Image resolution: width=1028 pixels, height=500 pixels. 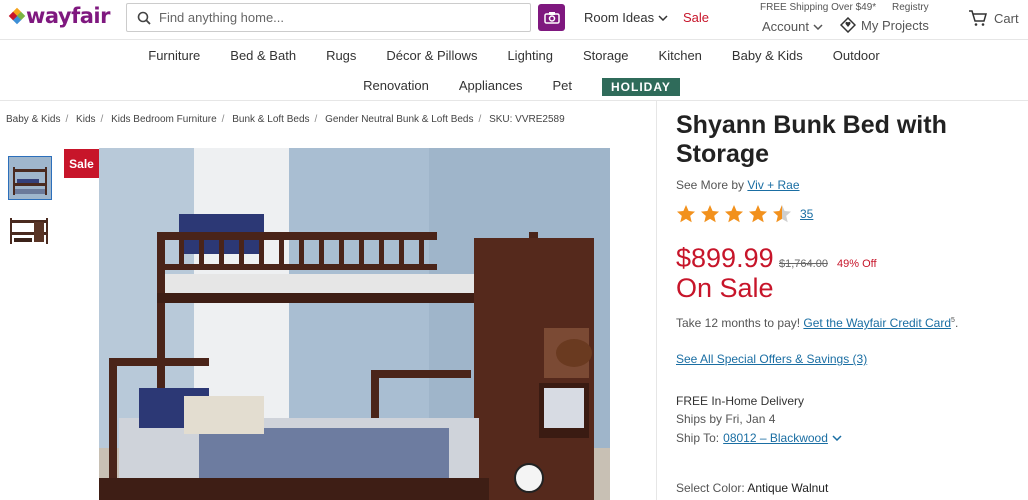 What do you see at coordinates (270, 119) in the screenshot?
I see `breadcrumb-item: Bunk & Loft Beds` at bounding box center [270, 119].